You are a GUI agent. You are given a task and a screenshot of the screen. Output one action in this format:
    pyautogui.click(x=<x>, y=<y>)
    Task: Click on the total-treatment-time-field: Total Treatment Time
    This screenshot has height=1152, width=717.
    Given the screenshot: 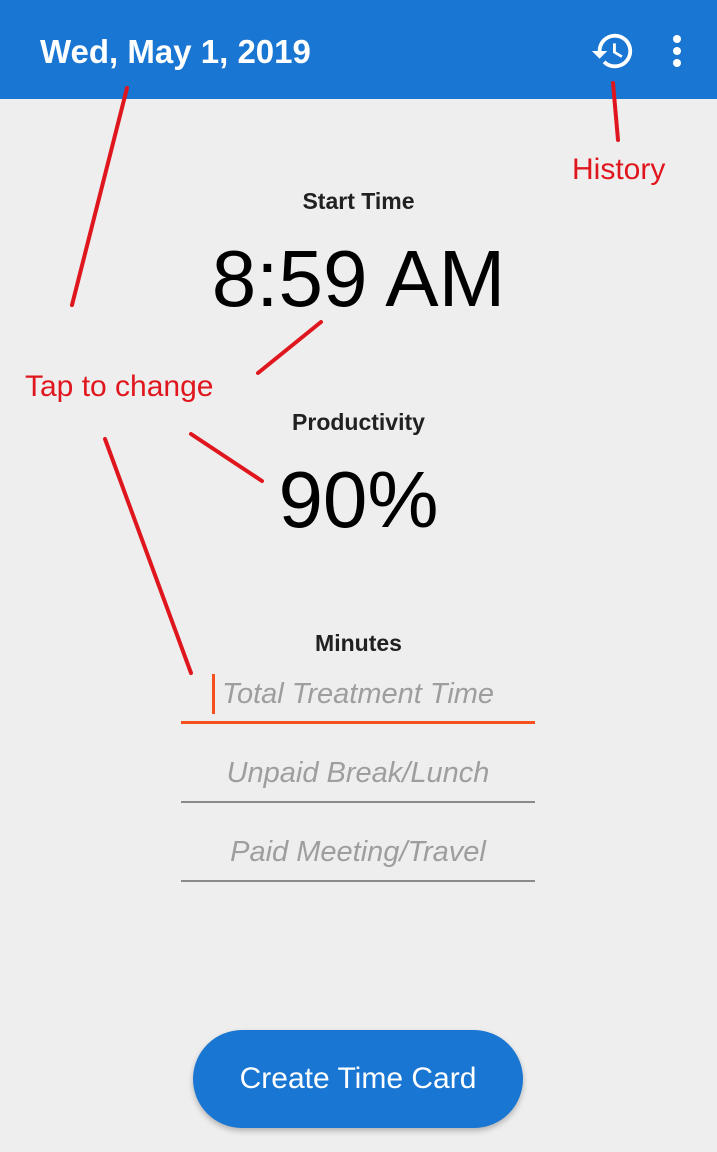 What is the action you would take?
    pyautogui.click(x=358, y=699)
    